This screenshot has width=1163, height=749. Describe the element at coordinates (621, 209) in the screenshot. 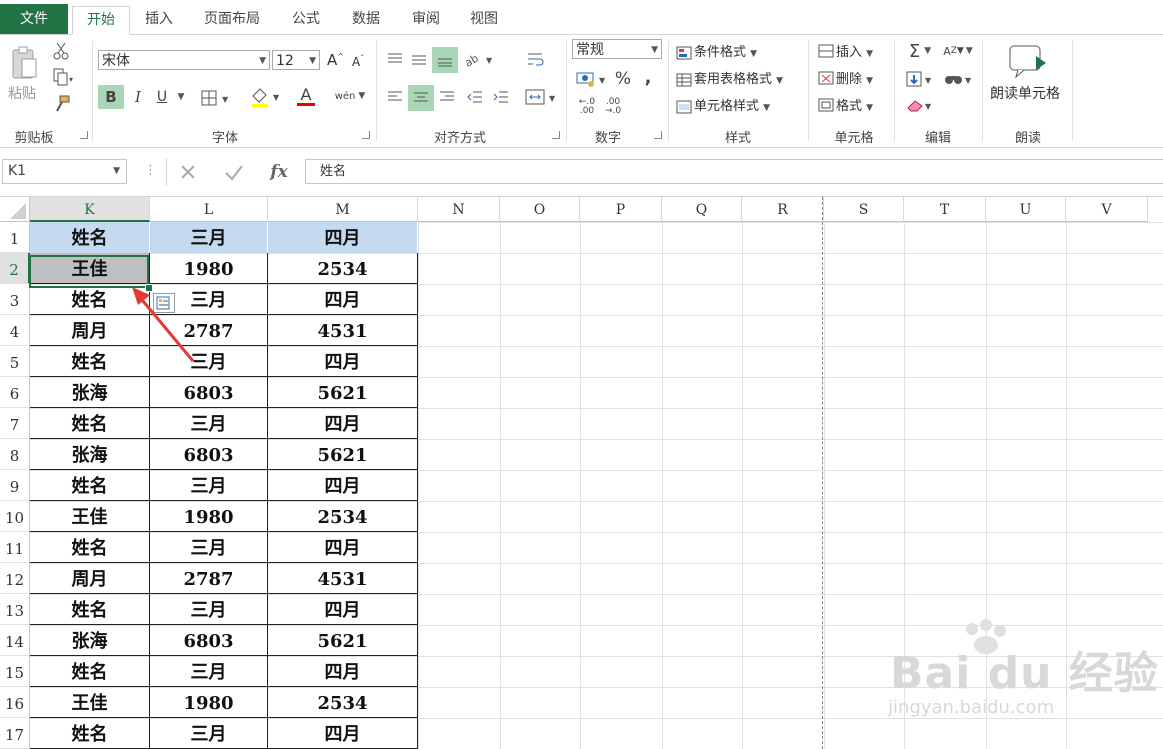

I see `column-header: P` at that location.